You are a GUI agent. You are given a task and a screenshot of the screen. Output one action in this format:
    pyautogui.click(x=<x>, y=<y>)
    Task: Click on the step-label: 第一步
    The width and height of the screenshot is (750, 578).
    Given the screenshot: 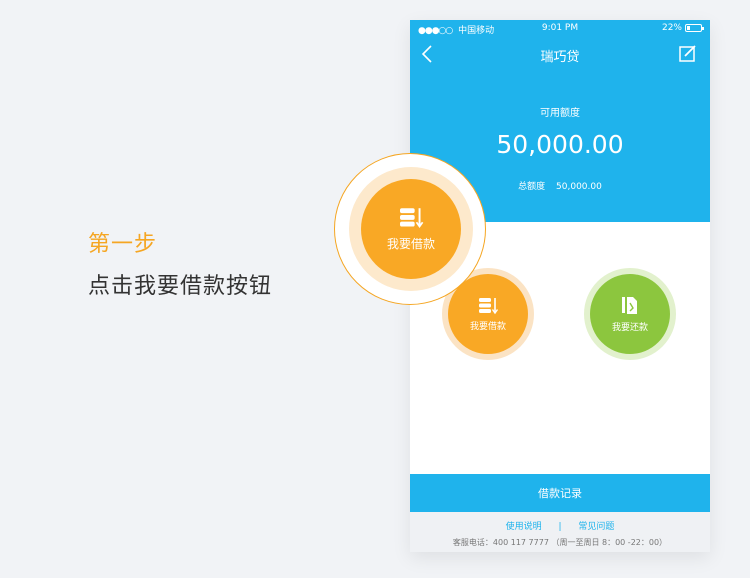 What is the action you would take?
    pyautogui.click(x=123, y=244)
    